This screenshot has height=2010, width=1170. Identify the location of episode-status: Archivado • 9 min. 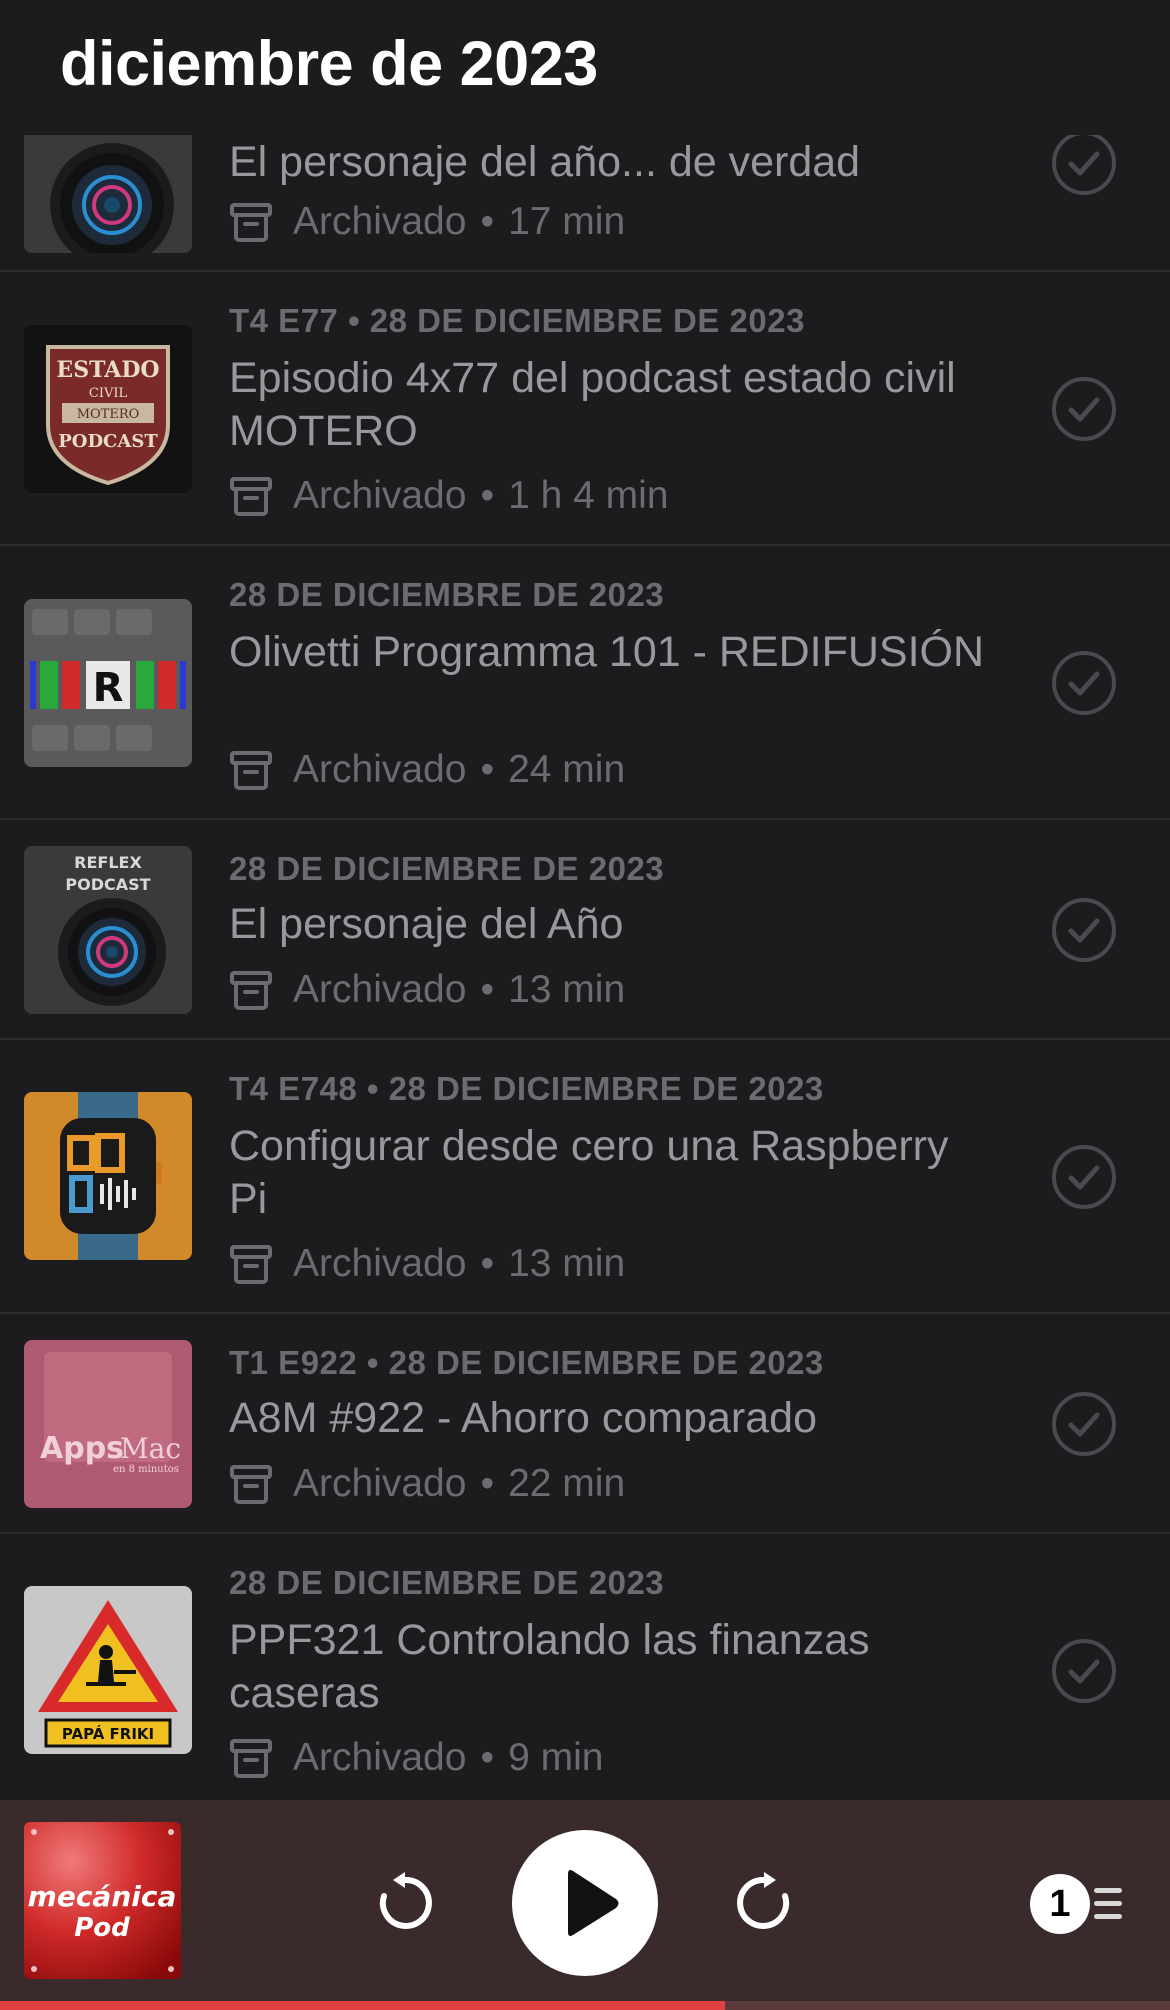
(416, 1758).